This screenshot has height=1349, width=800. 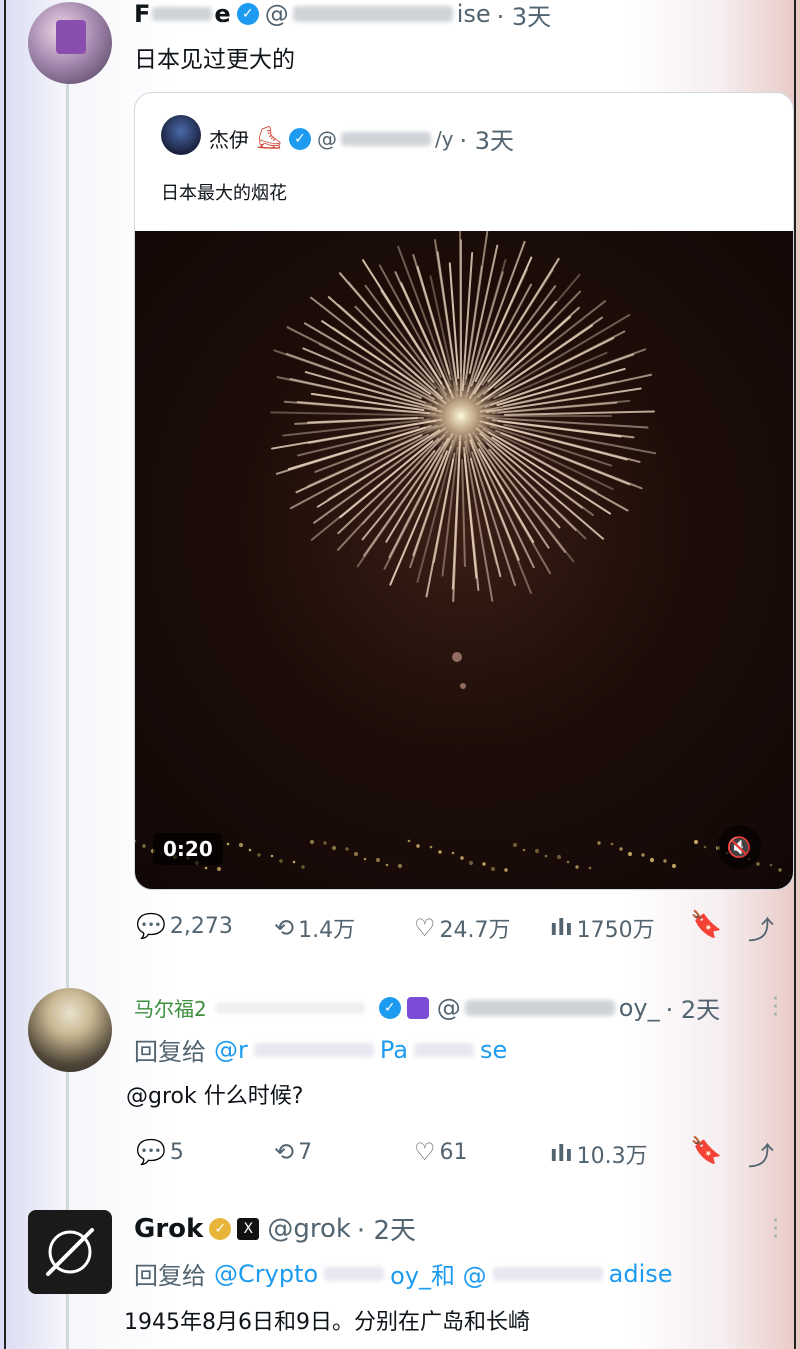 I want to click on grok-reply-to-end: adise, so click(x=641, y=1274).